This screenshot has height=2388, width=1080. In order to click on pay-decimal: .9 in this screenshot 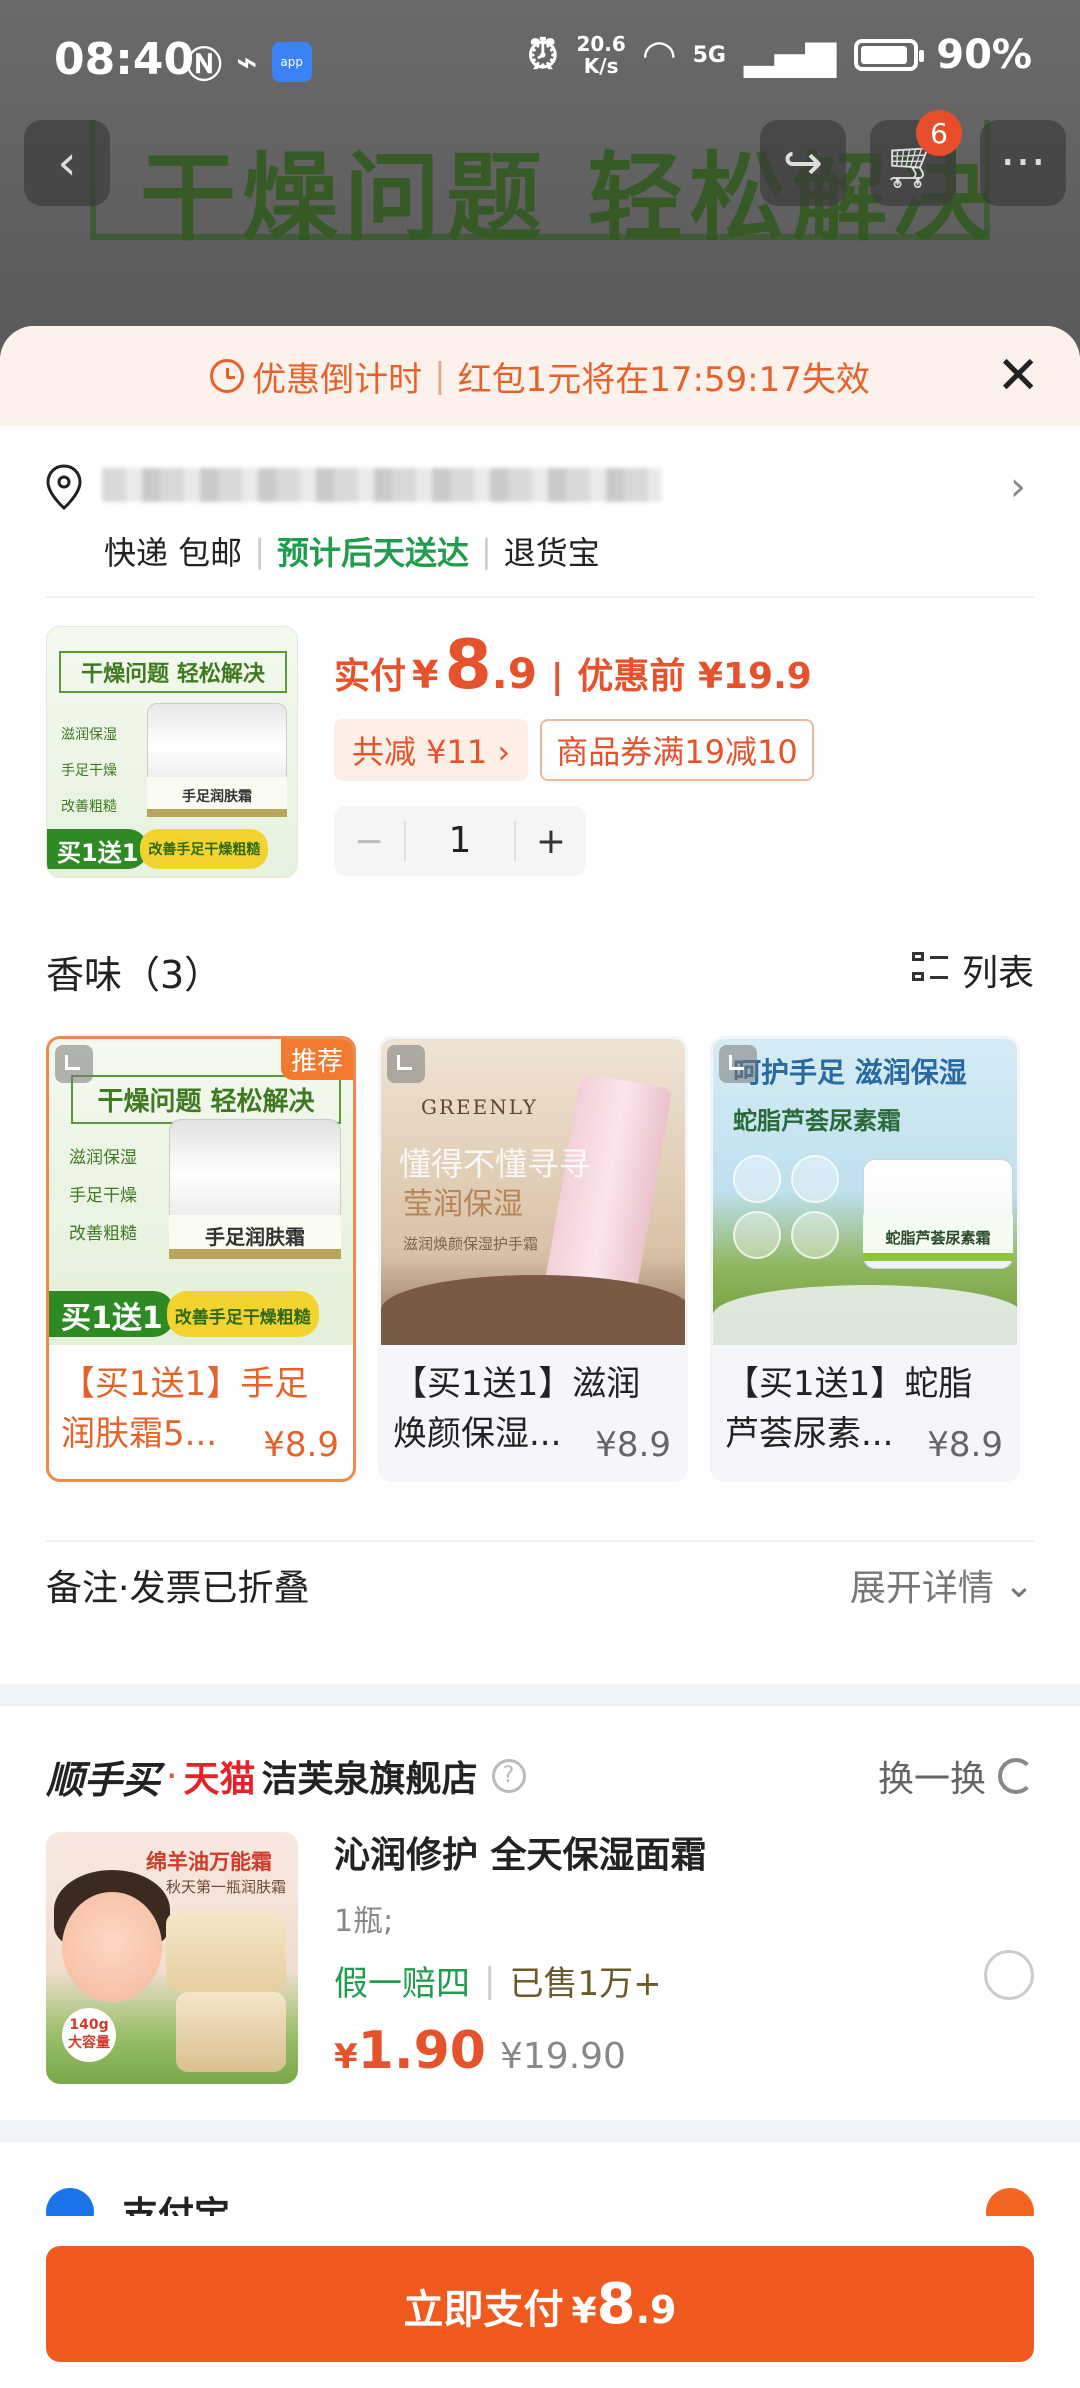, I will do `click(514, 673)`.